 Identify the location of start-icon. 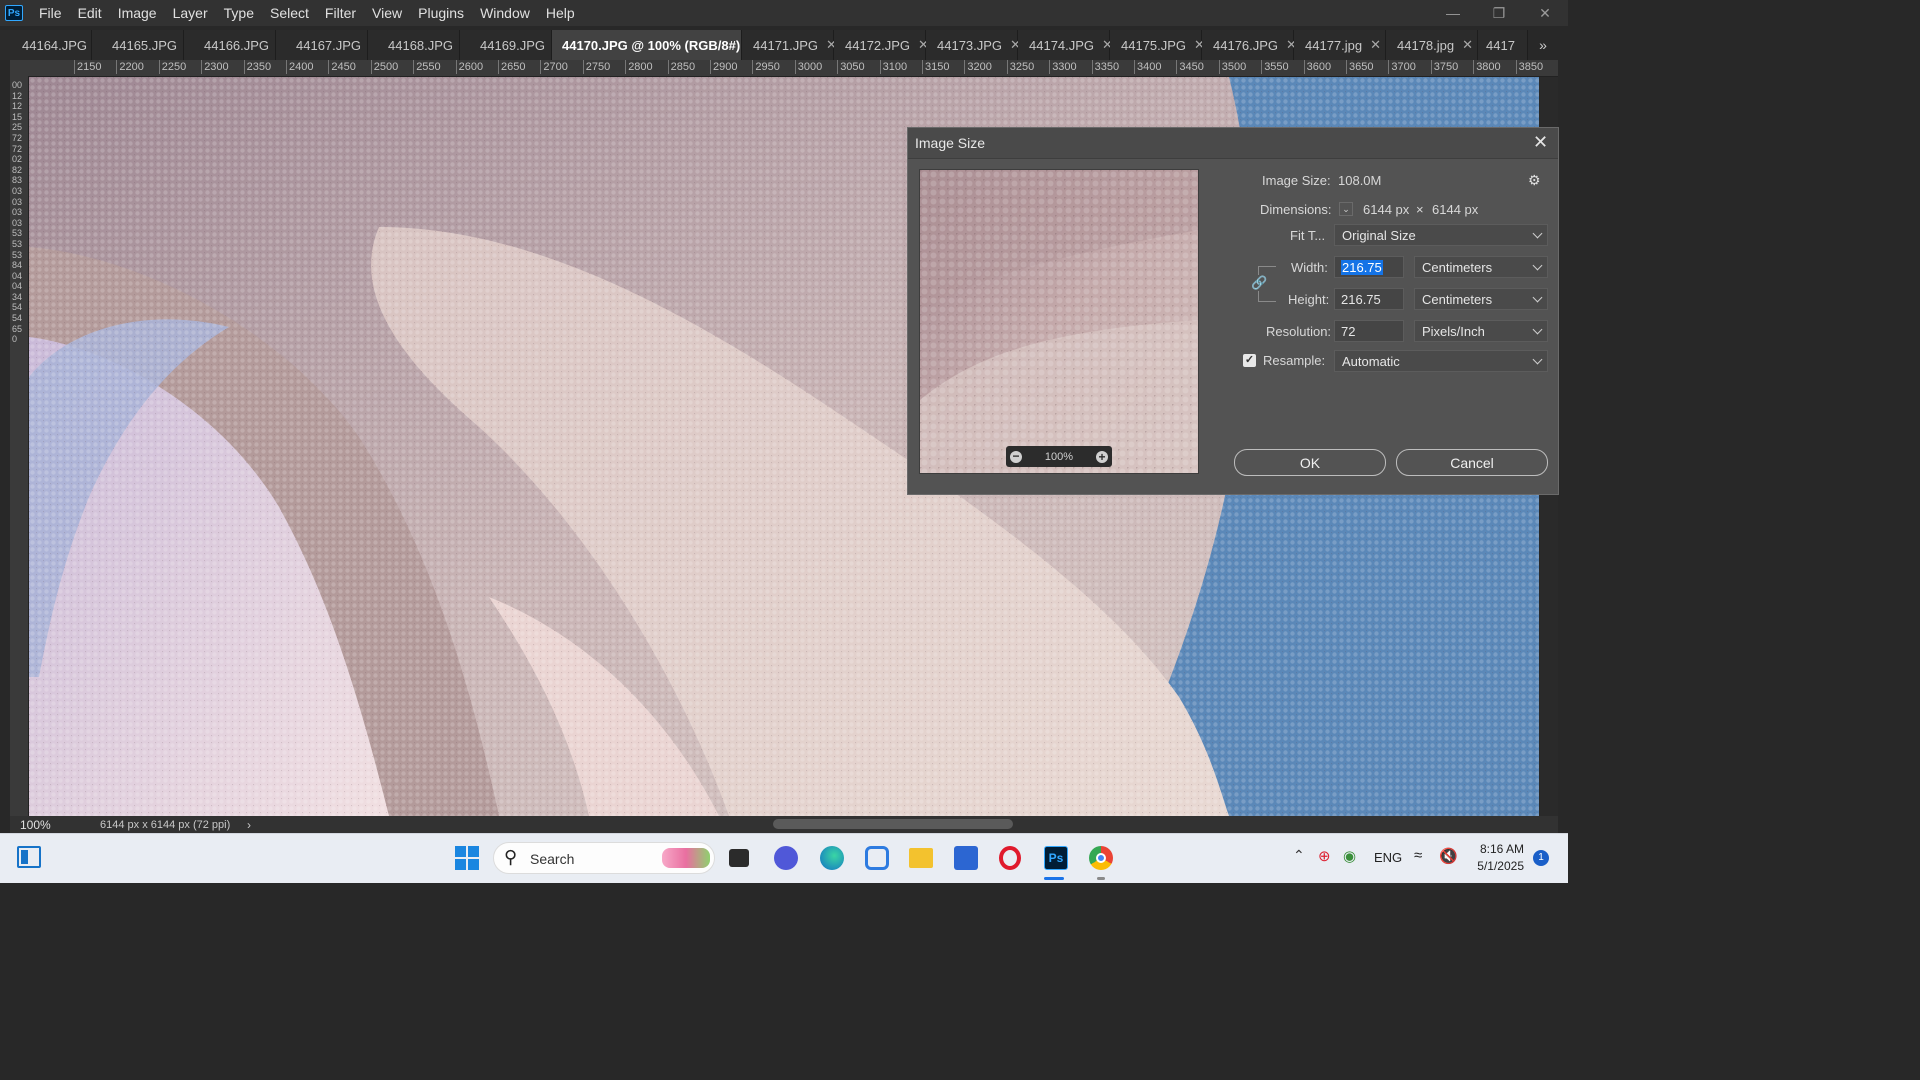
(467, 858).